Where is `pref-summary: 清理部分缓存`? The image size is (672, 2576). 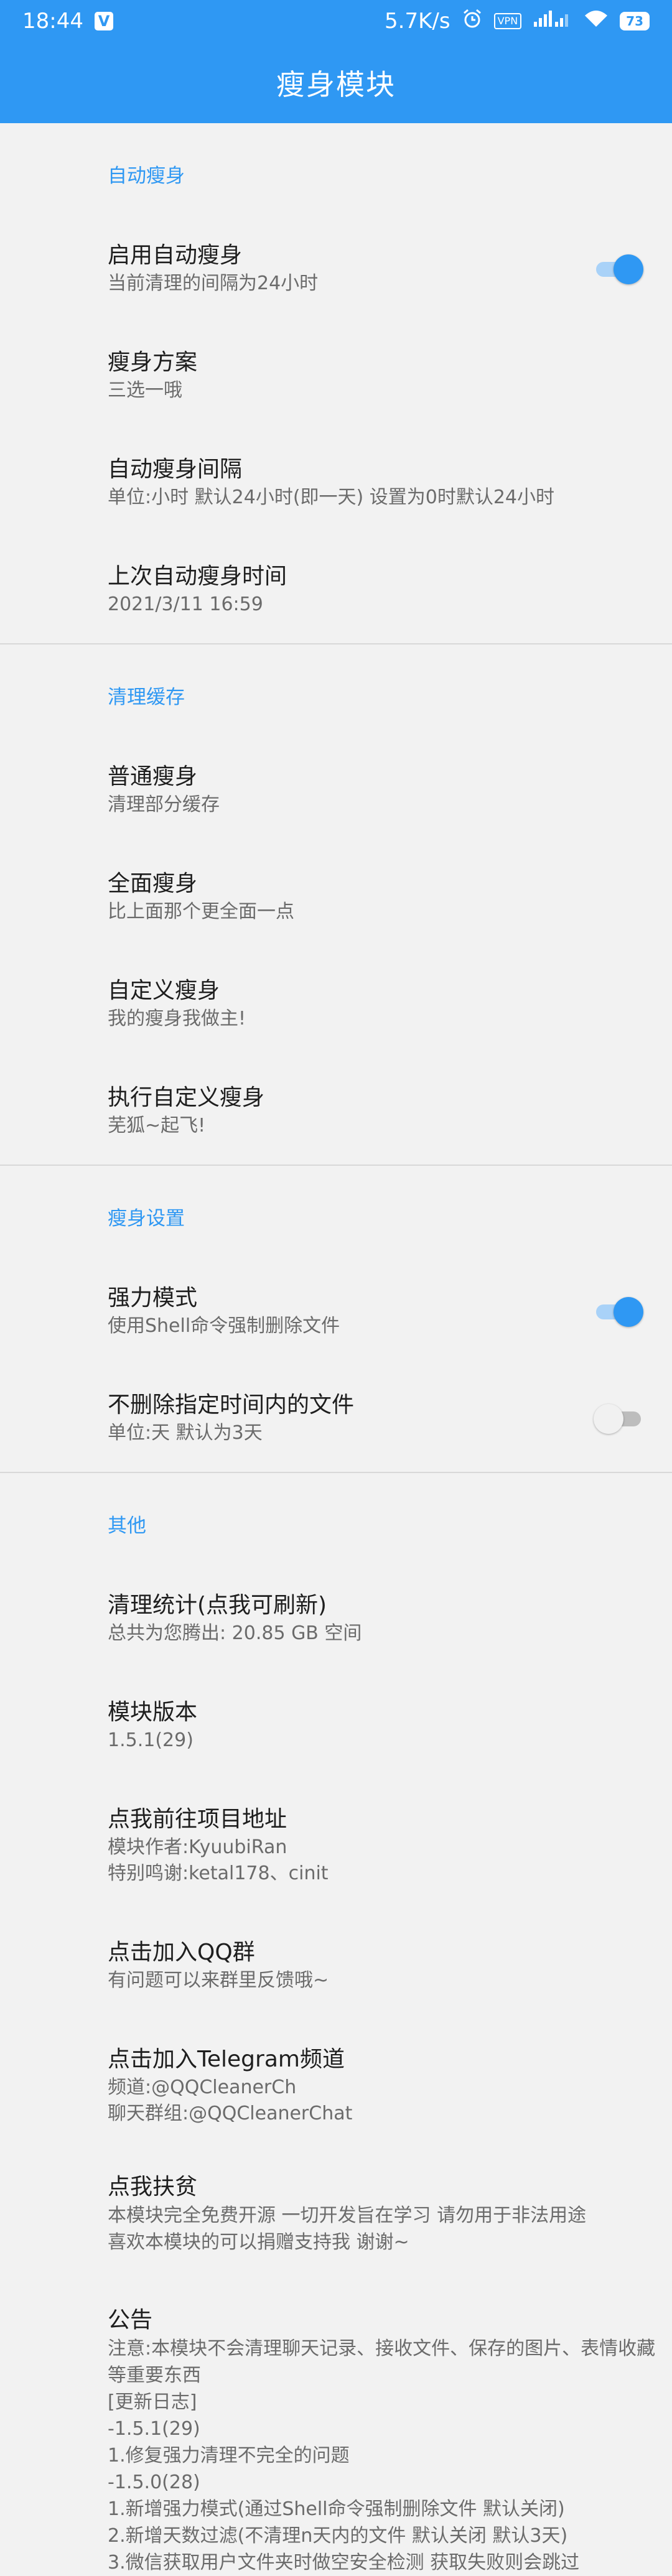
pref-summary: 清理部分缓存 is located at coordinates (164, 805).